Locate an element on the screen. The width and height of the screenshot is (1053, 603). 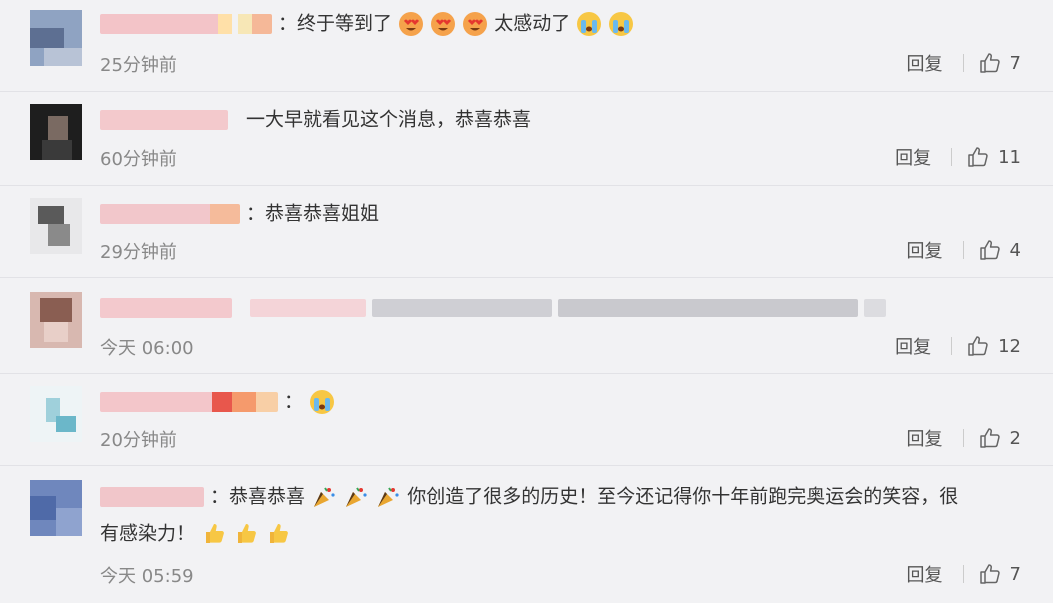
like-button: 11 is located at coordinates (993, 157).